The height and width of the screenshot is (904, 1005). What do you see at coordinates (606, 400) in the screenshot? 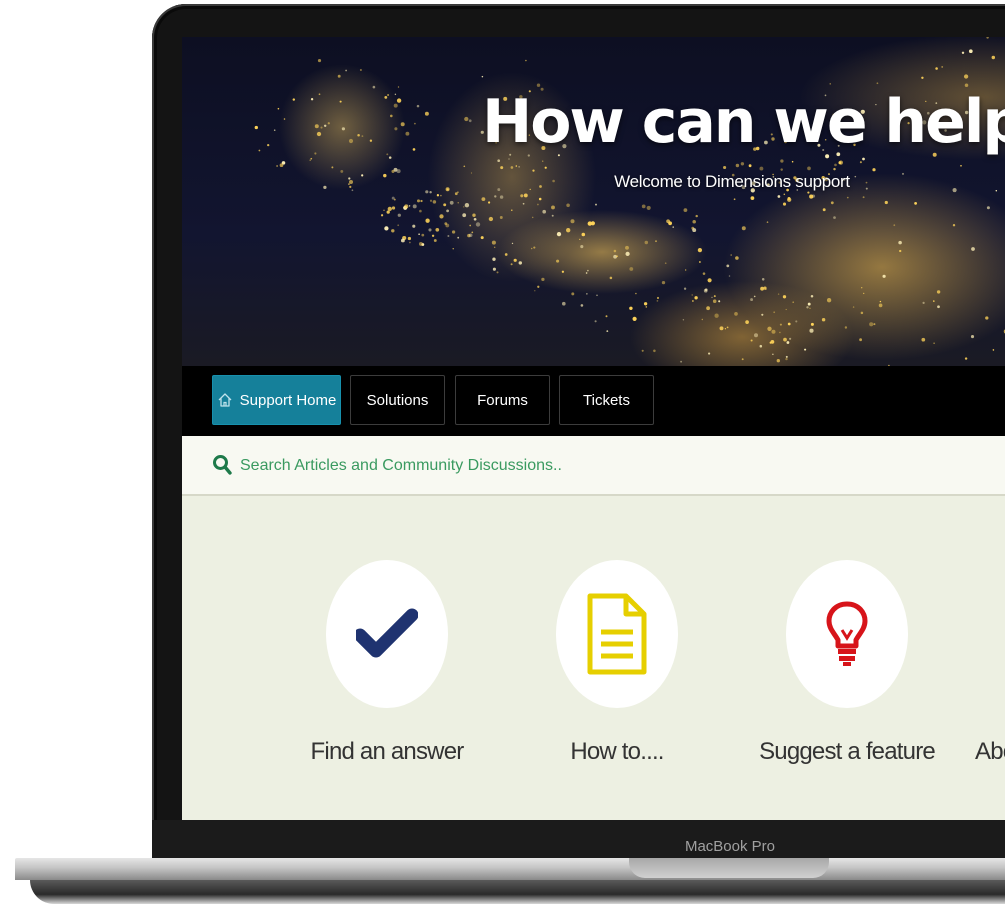
I see `nav-tickets: Tickets` at bounding box center [606, 400].